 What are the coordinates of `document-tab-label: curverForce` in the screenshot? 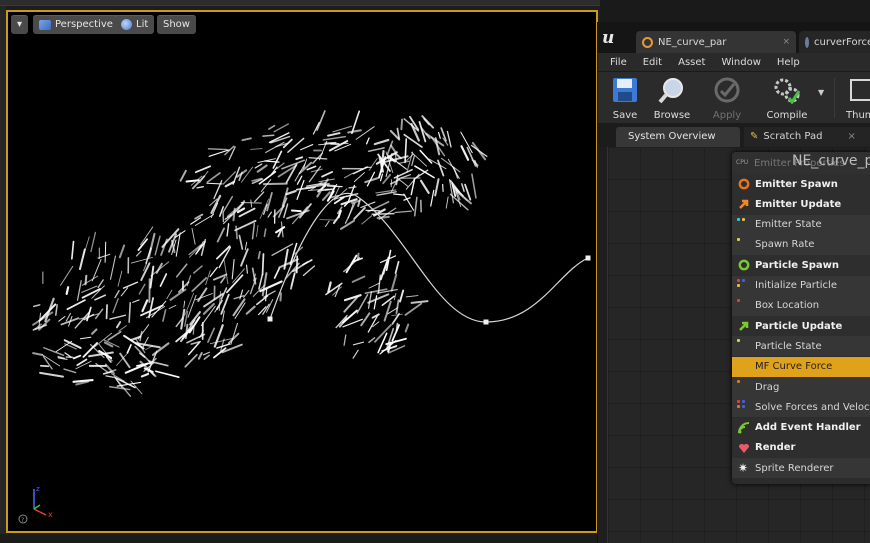 It's located at (842, 42).